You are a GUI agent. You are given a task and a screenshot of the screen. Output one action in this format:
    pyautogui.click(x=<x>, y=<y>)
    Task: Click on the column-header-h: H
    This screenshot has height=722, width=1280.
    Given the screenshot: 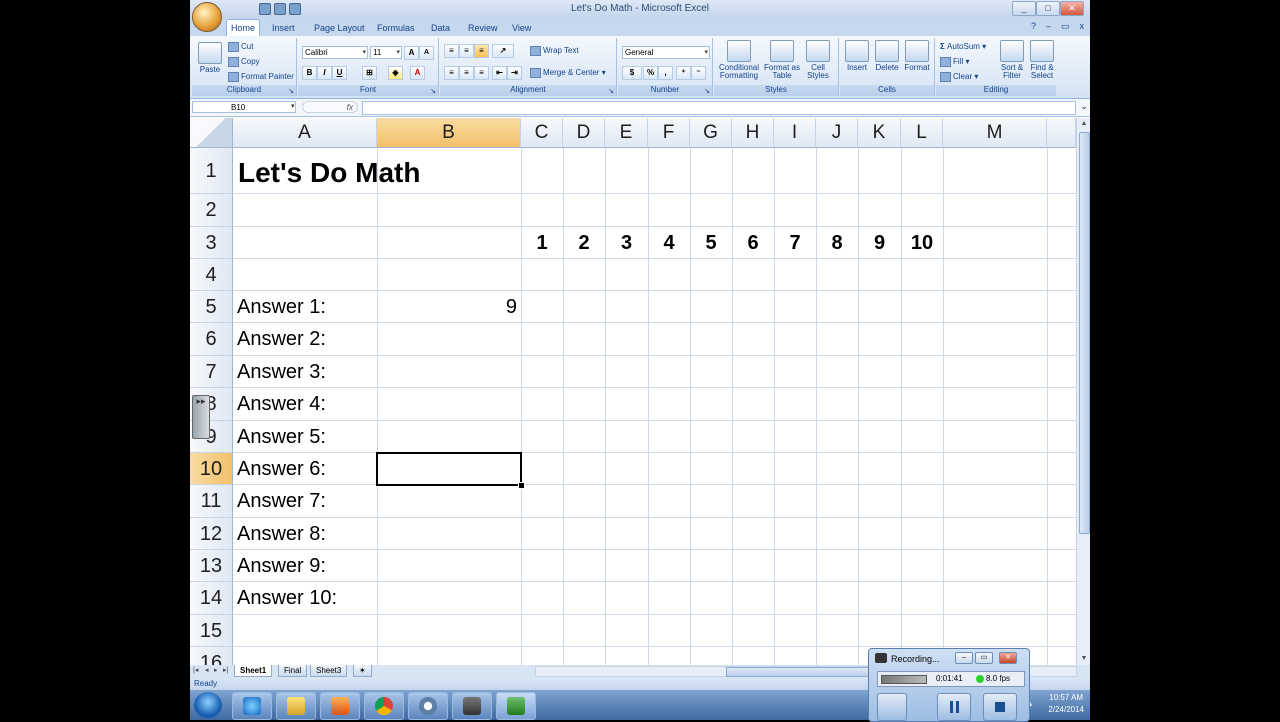 What is the action you would take?
    pyautogui.click(x=753, y=133)
    